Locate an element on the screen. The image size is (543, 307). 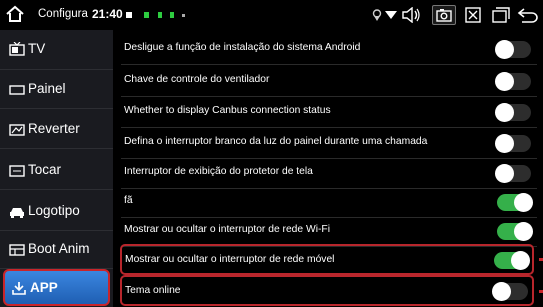
sidebar-item-reverter: Reverter is located at coordinates (56, 129).